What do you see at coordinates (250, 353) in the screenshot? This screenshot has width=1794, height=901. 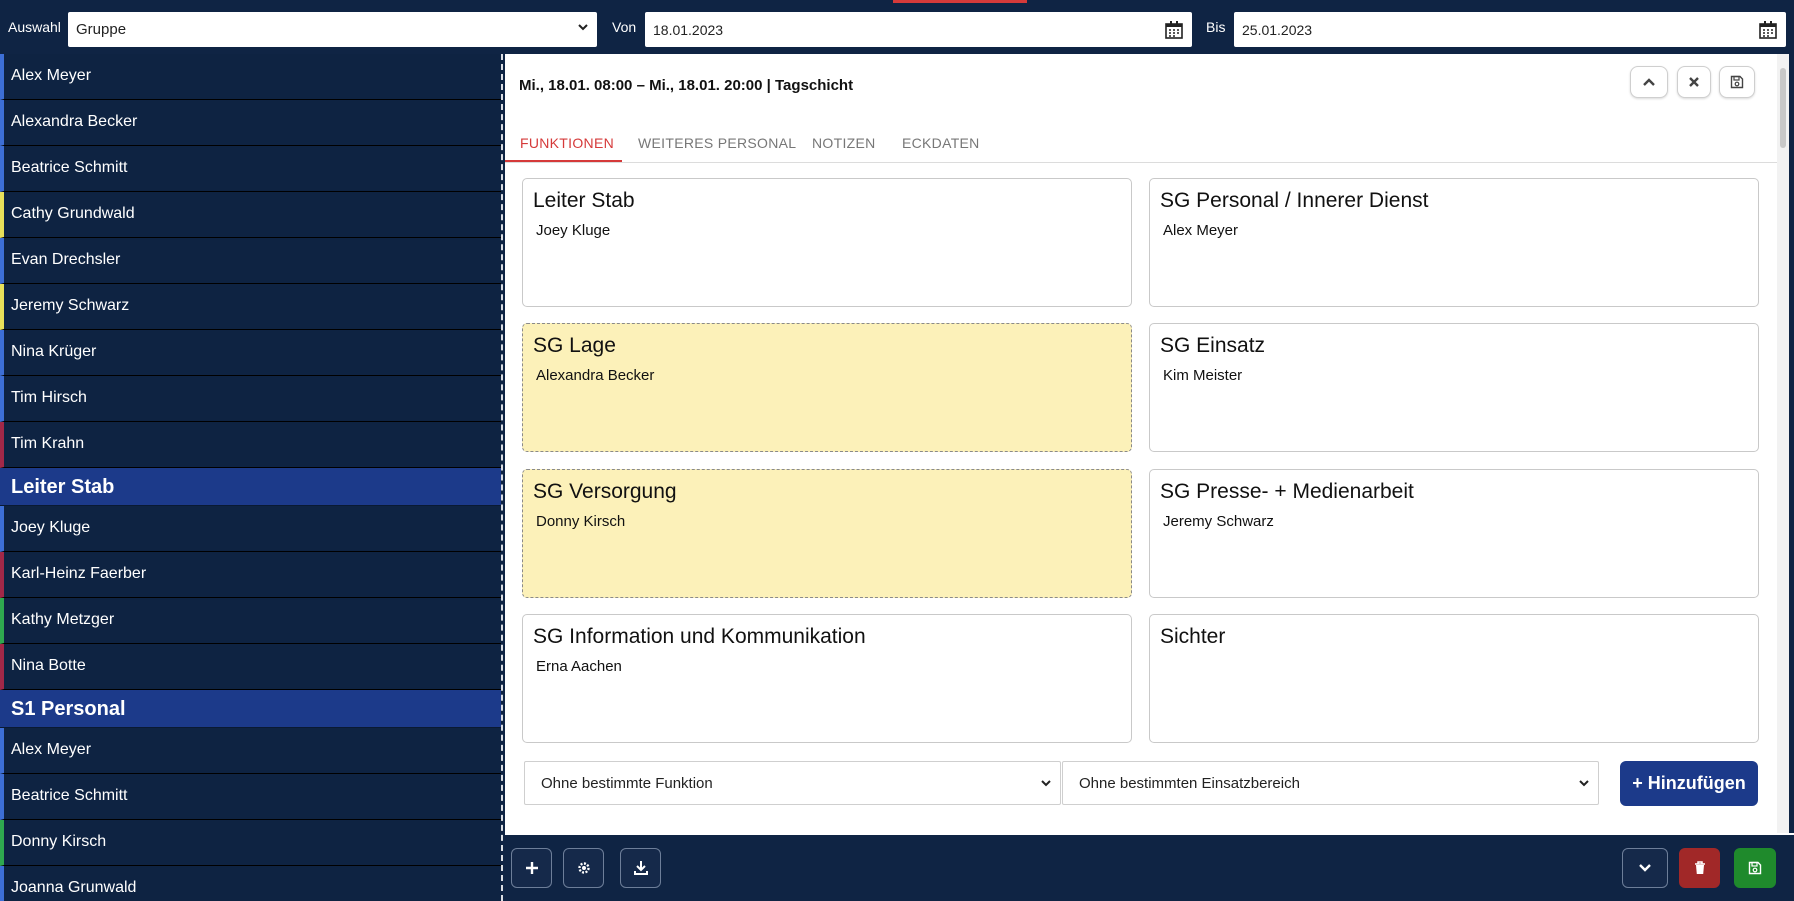 I see `staff-list-item: Nina Krüger` at bounding box center [250, 353].